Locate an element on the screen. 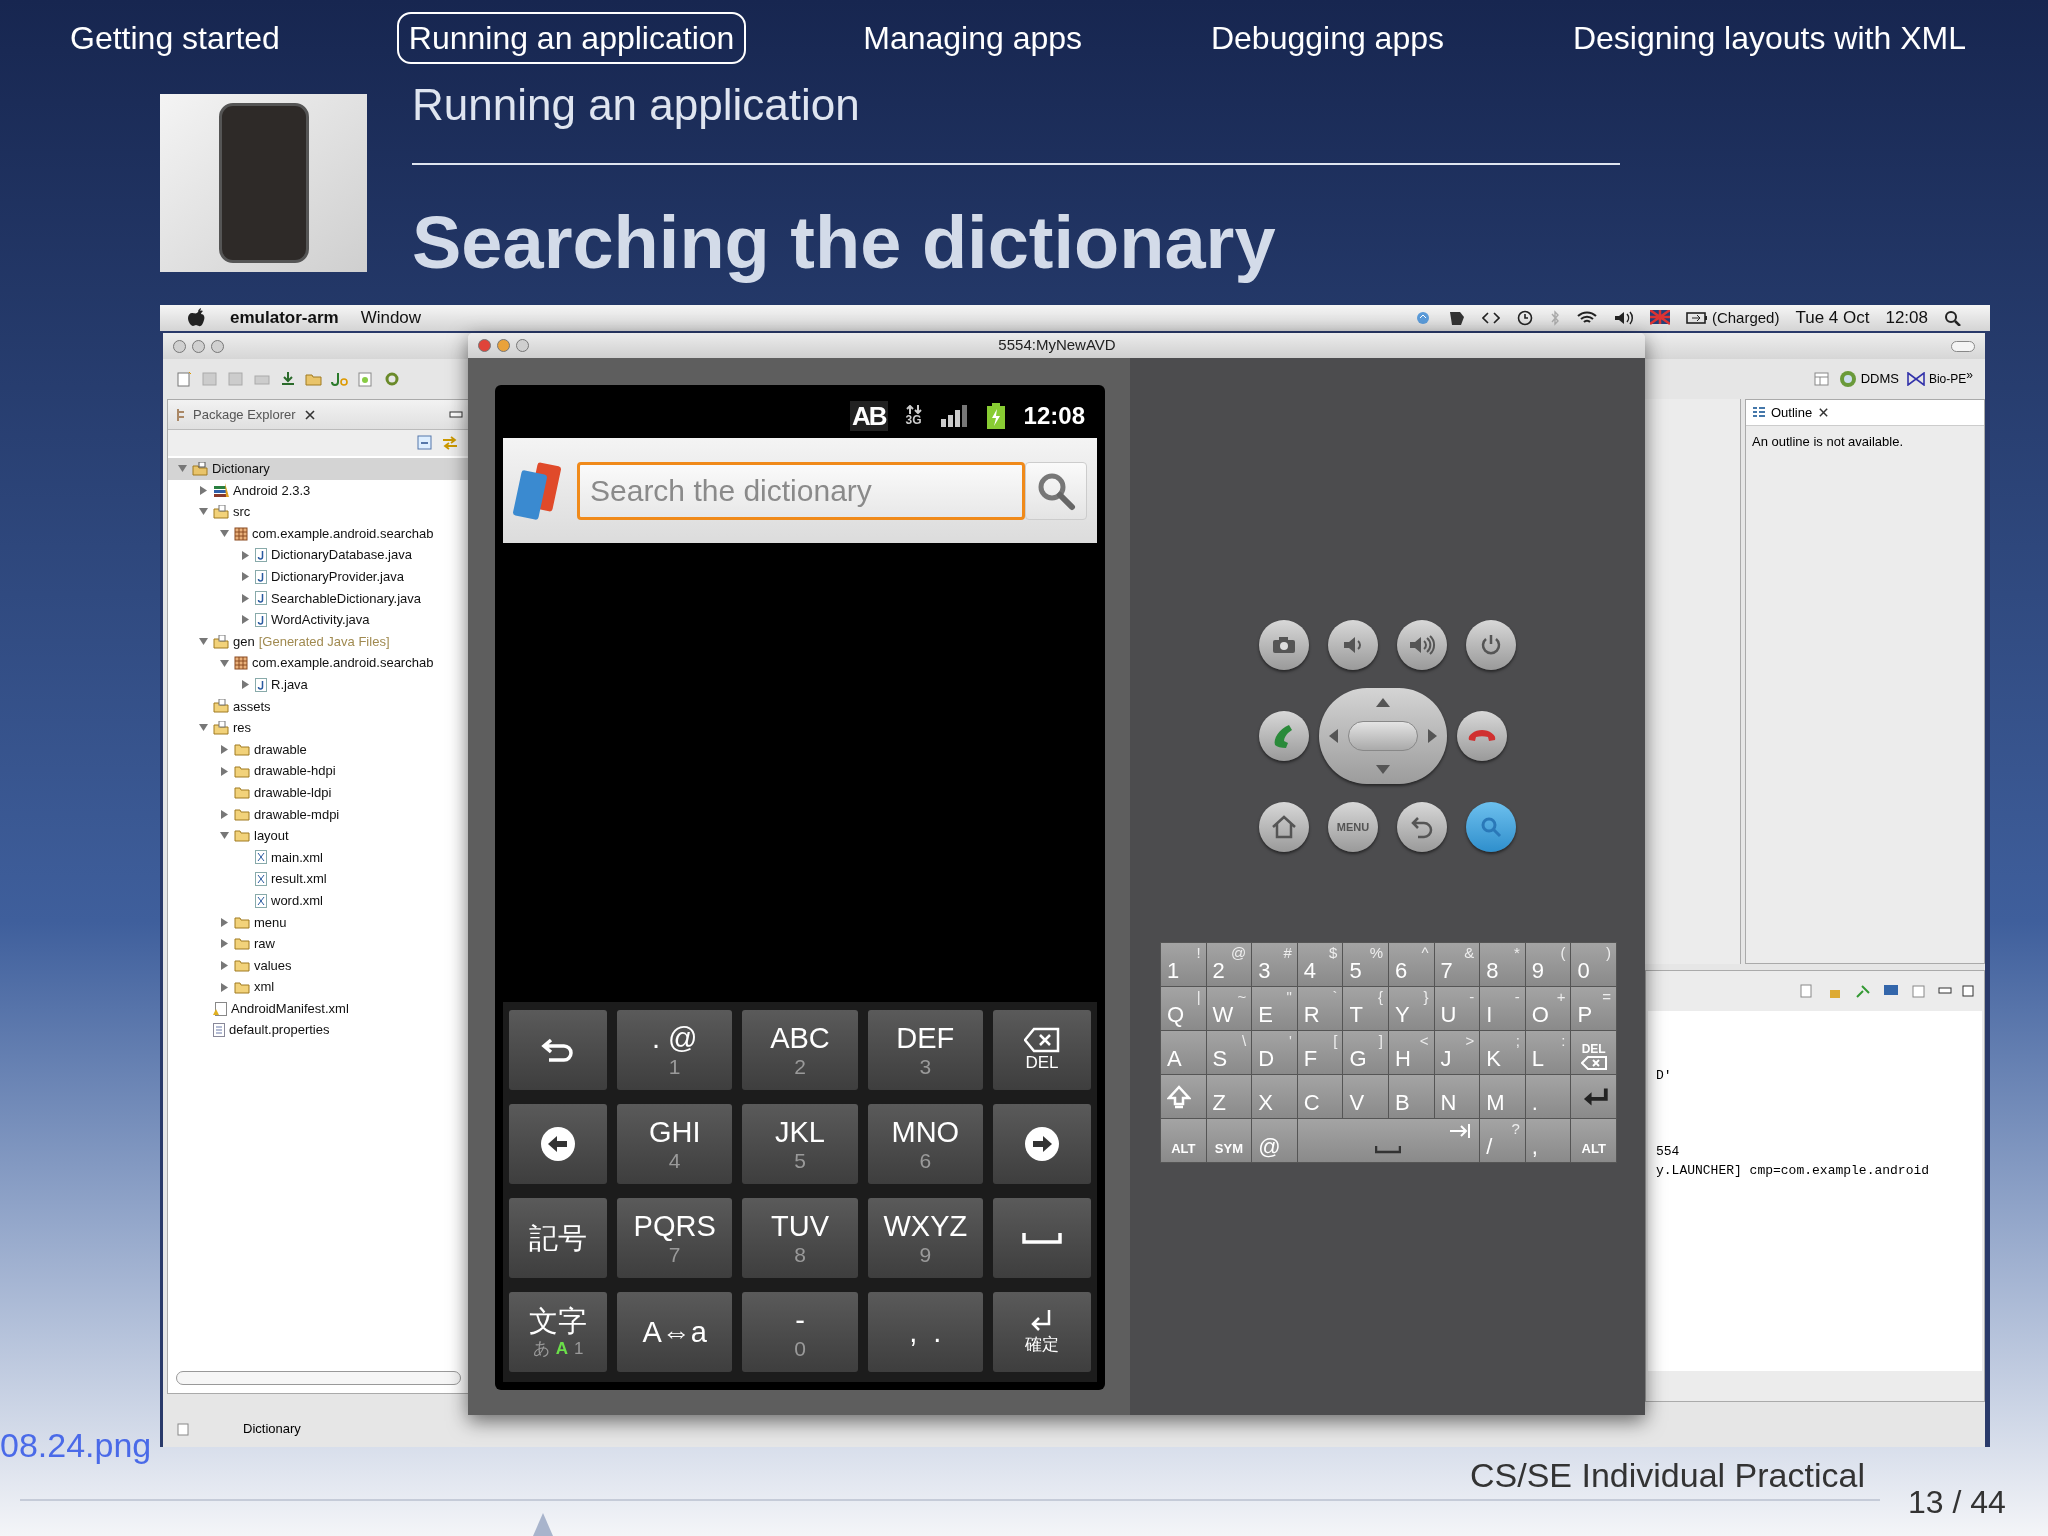 Image resolution: width=2048 pixels, height=1536 pixels. keypad-key: - 0 is located at coordinates (800, 1332).